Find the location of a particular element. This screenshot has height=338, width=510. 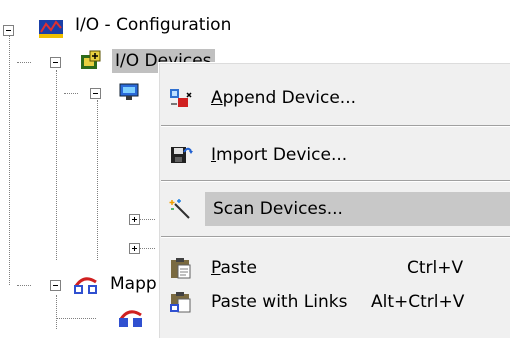

mnemonic: A is located at coordinates (217, 98).